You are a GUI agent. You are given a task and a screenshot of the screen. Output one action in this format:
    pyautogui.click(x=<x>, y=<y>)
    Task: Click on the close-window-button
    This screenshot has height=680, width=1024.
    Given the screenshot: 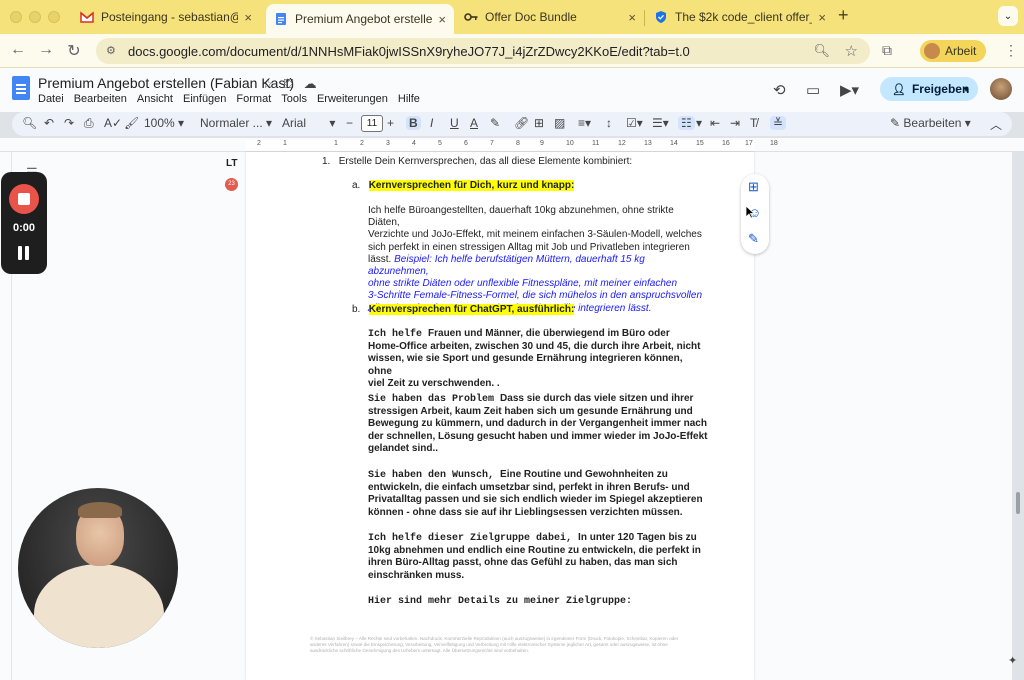 What is the action you would take?
    pyautogui.click(x=16, y=17)
    